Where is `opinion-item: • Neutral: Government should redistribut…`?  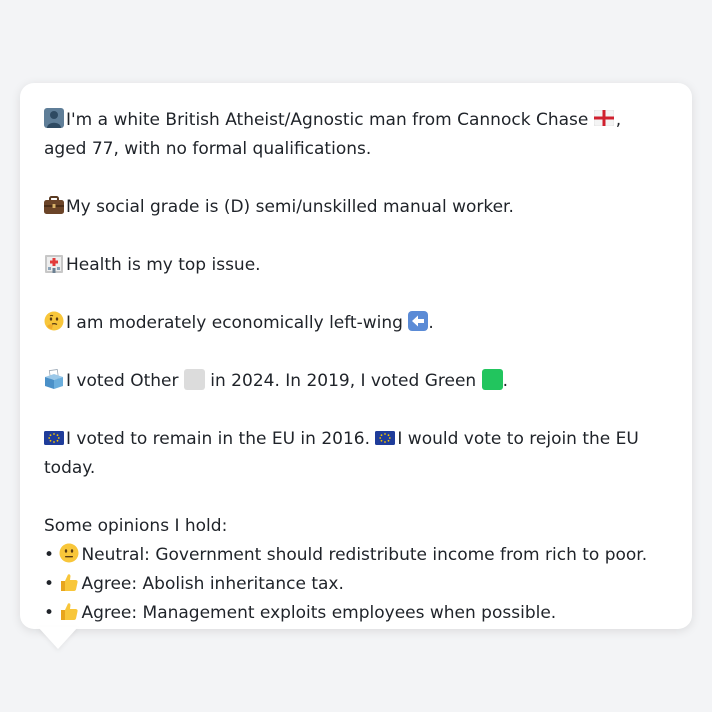 opinion-item: • Neutral: Government should redistribut… is located at coordinates (356, 555).